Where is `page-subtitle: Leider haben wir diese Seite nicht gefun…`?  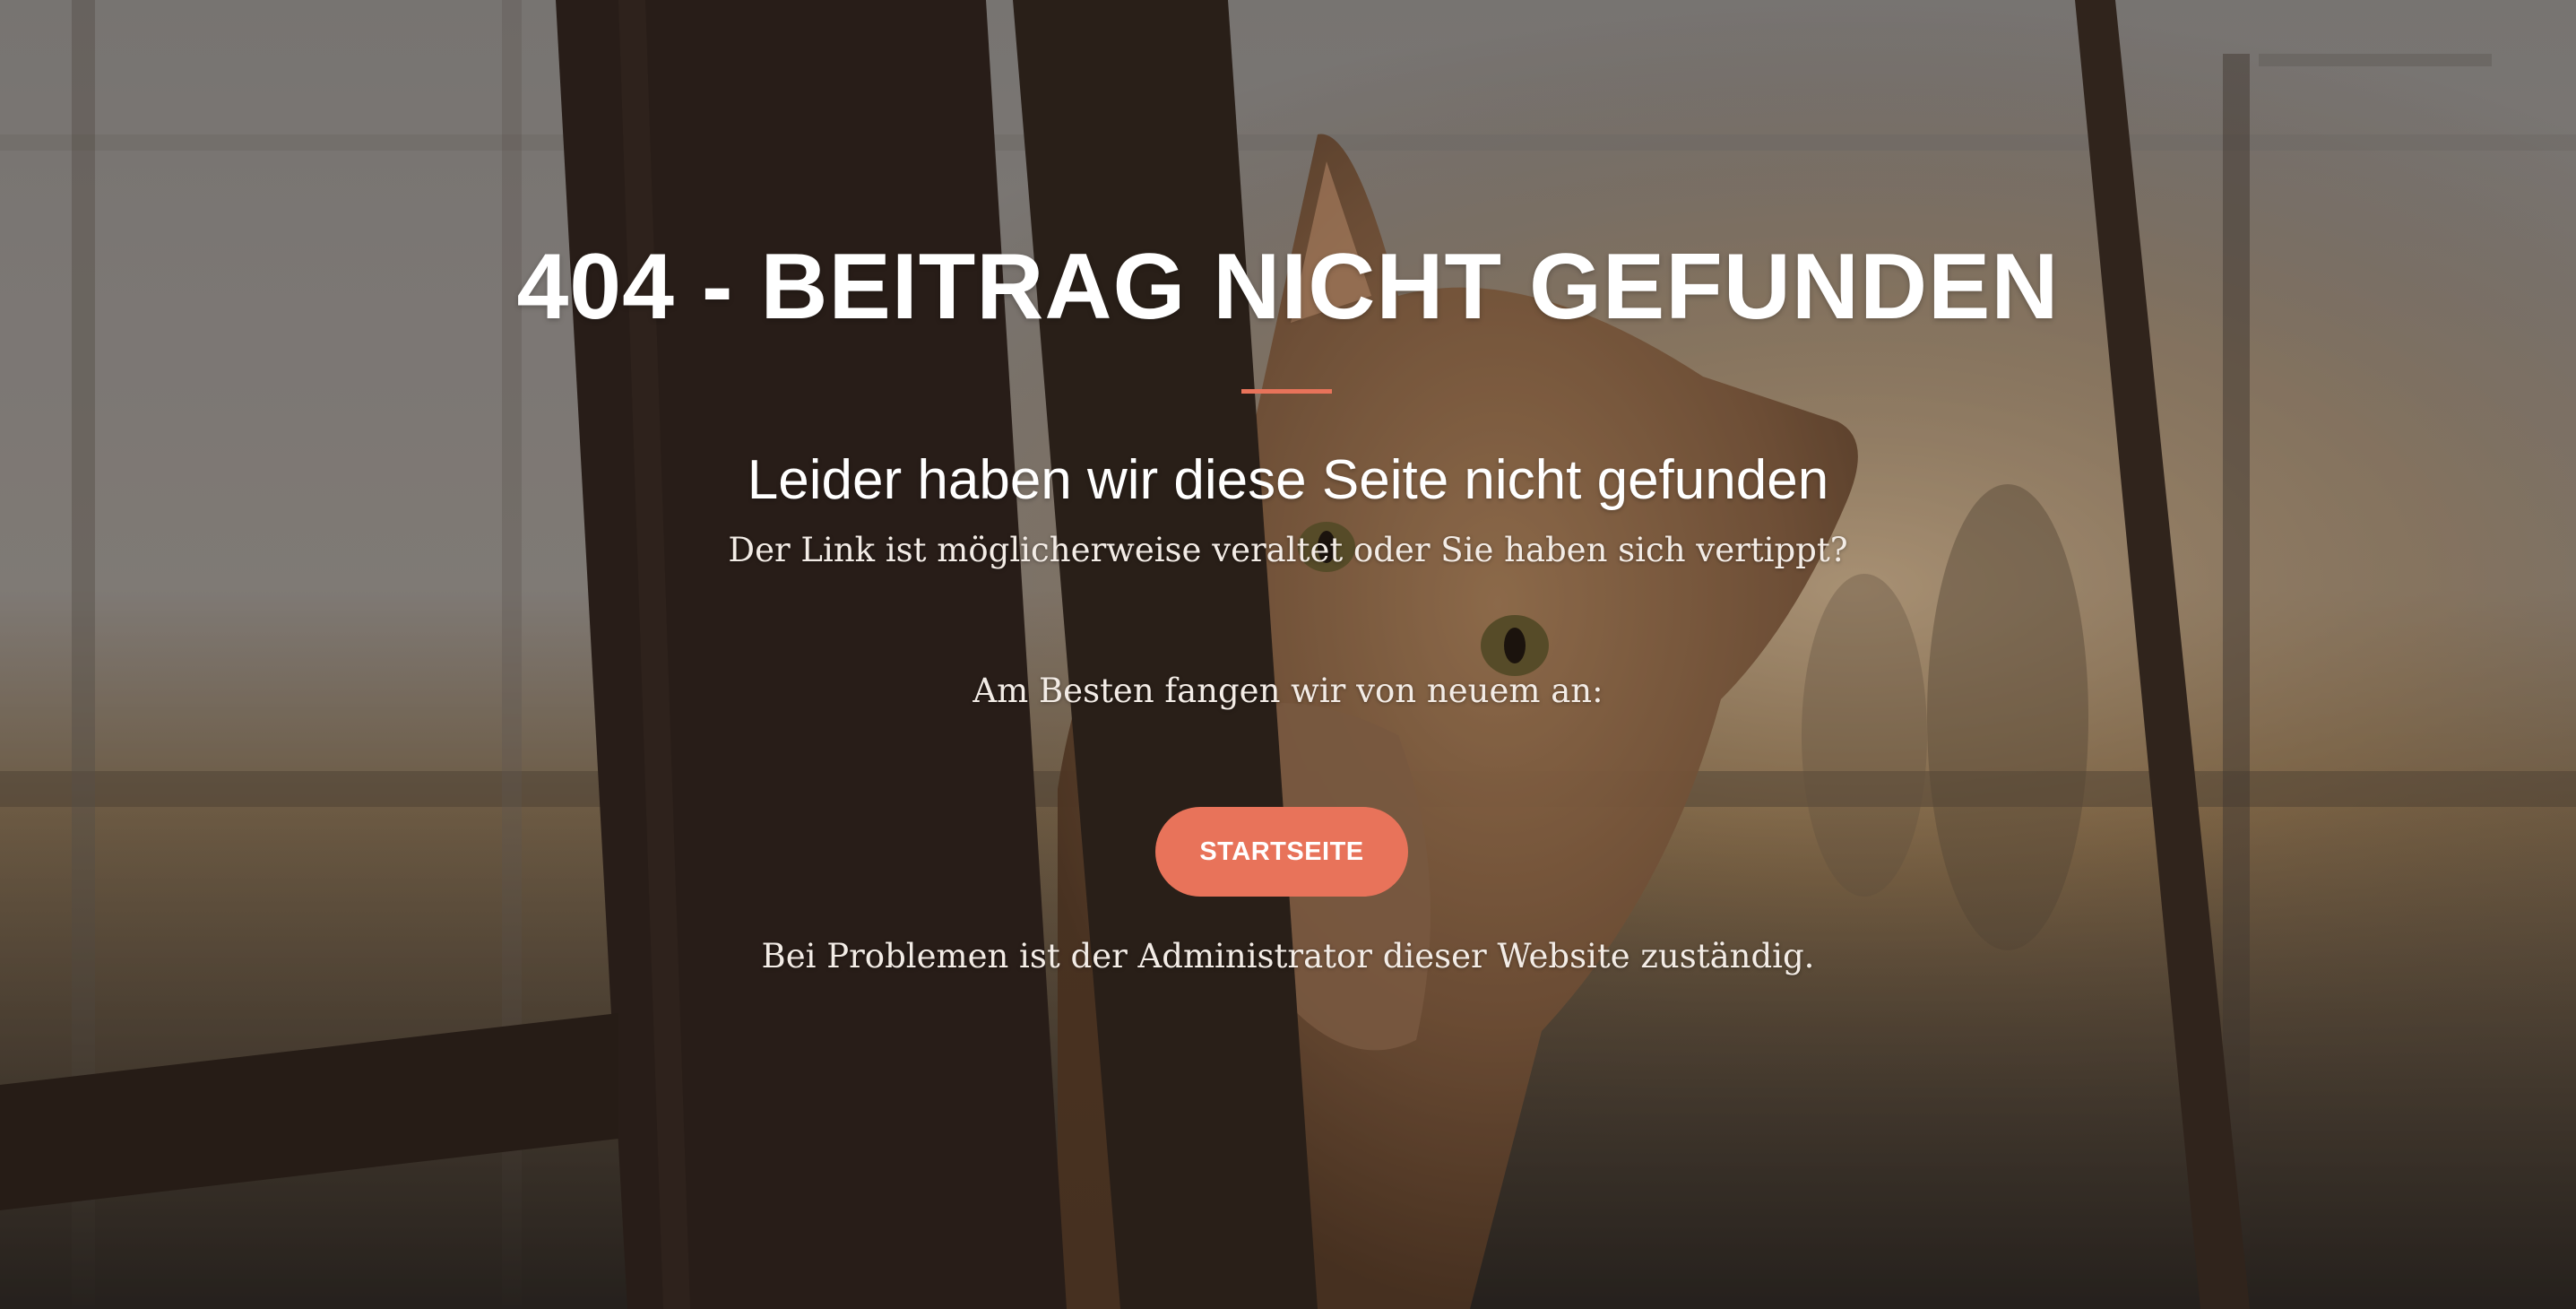 page-subtitle: Leider haben wir diese Seite nicht gefun… is located at coordinates (1288, 480).